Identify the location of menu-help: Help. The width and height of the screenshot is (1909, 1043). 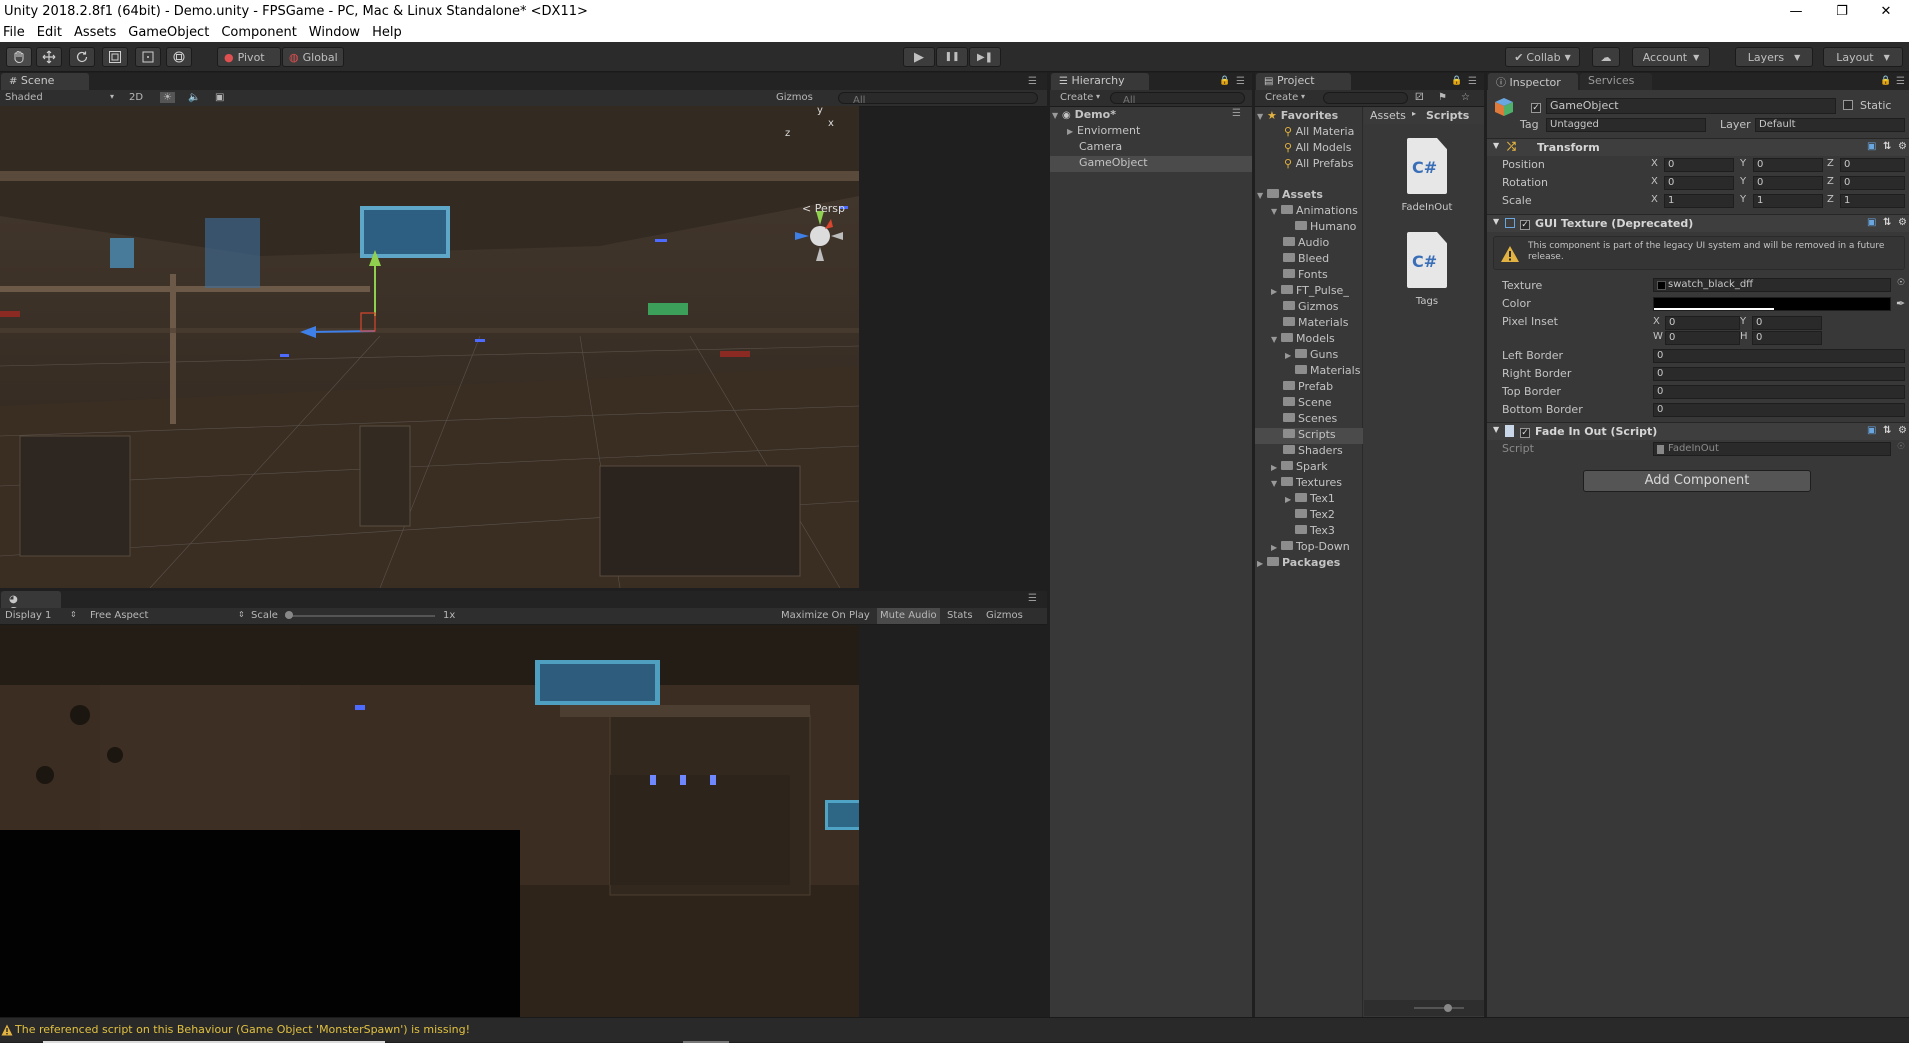
(387, 32).